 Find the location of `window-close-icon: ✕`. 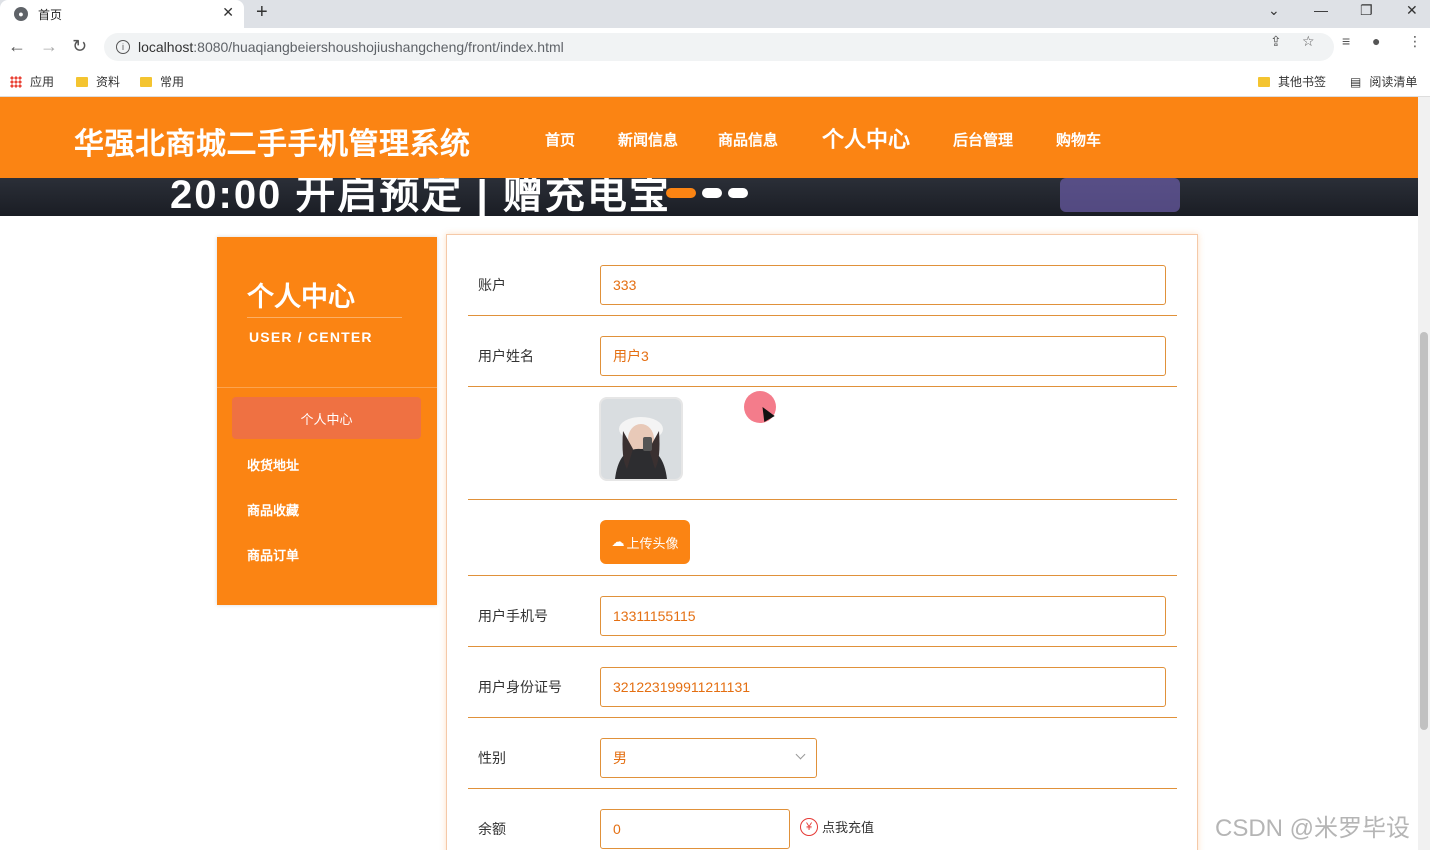

window-close-icon: ✕ is located at coordinates (1412, 10).